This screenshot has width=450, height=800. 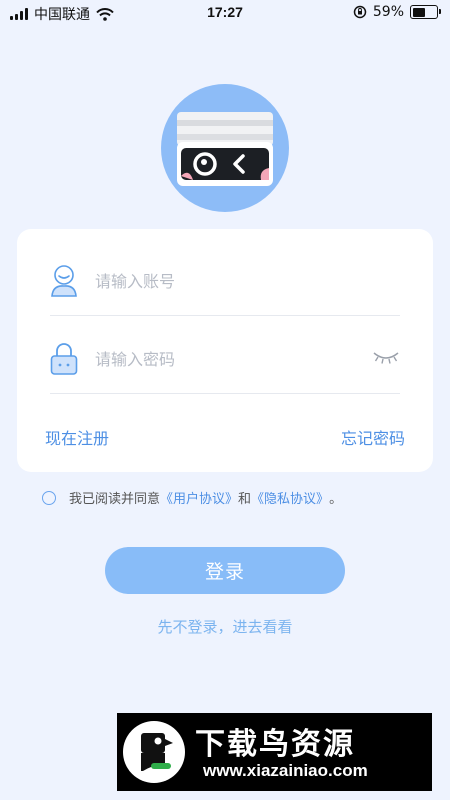 I want to click on register-link: 现在注册, so click(x=77, y=437).